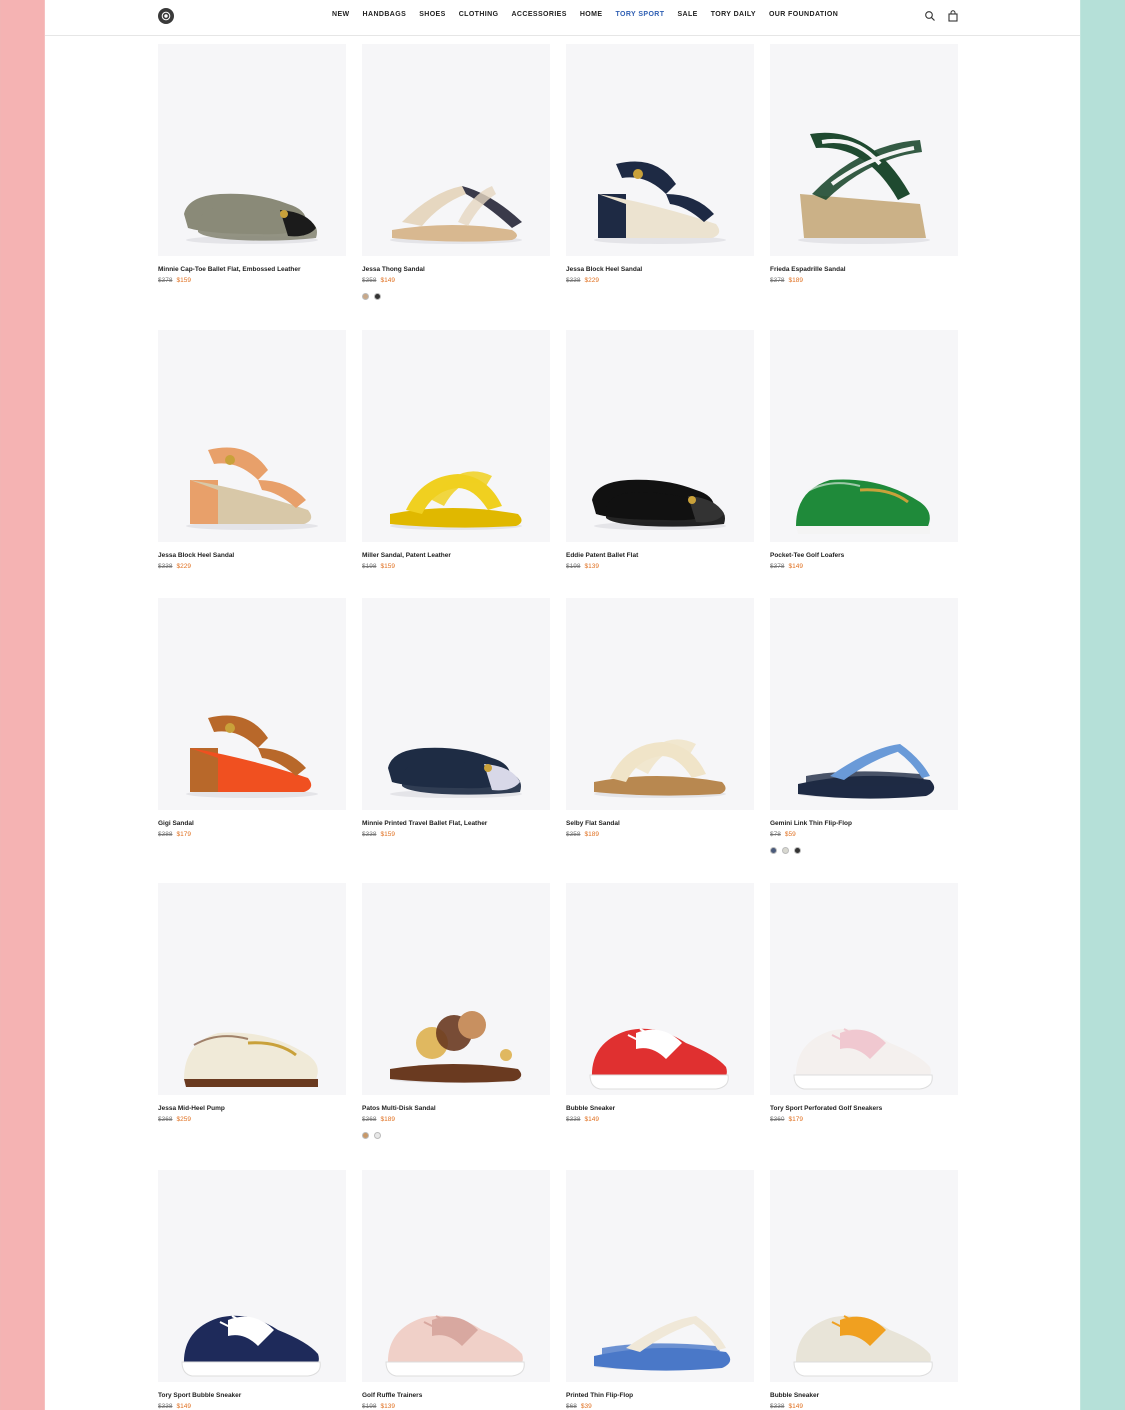  Describe the element at coordinates (775, 834) in the screenshot. I see `original-price: $78` at that location.